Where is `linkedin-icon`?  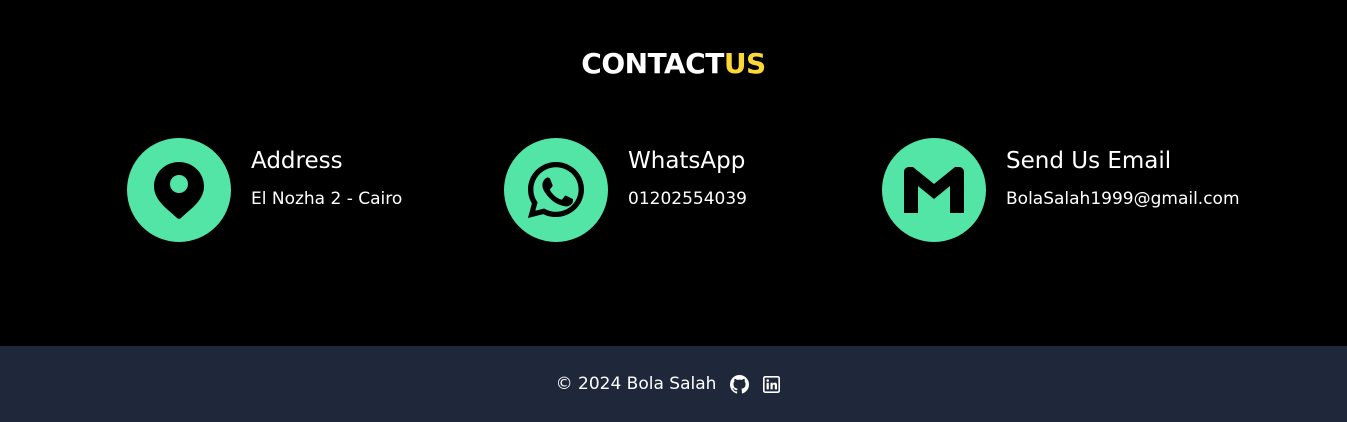
linkedin-icon is located at coordinates (771, 384).